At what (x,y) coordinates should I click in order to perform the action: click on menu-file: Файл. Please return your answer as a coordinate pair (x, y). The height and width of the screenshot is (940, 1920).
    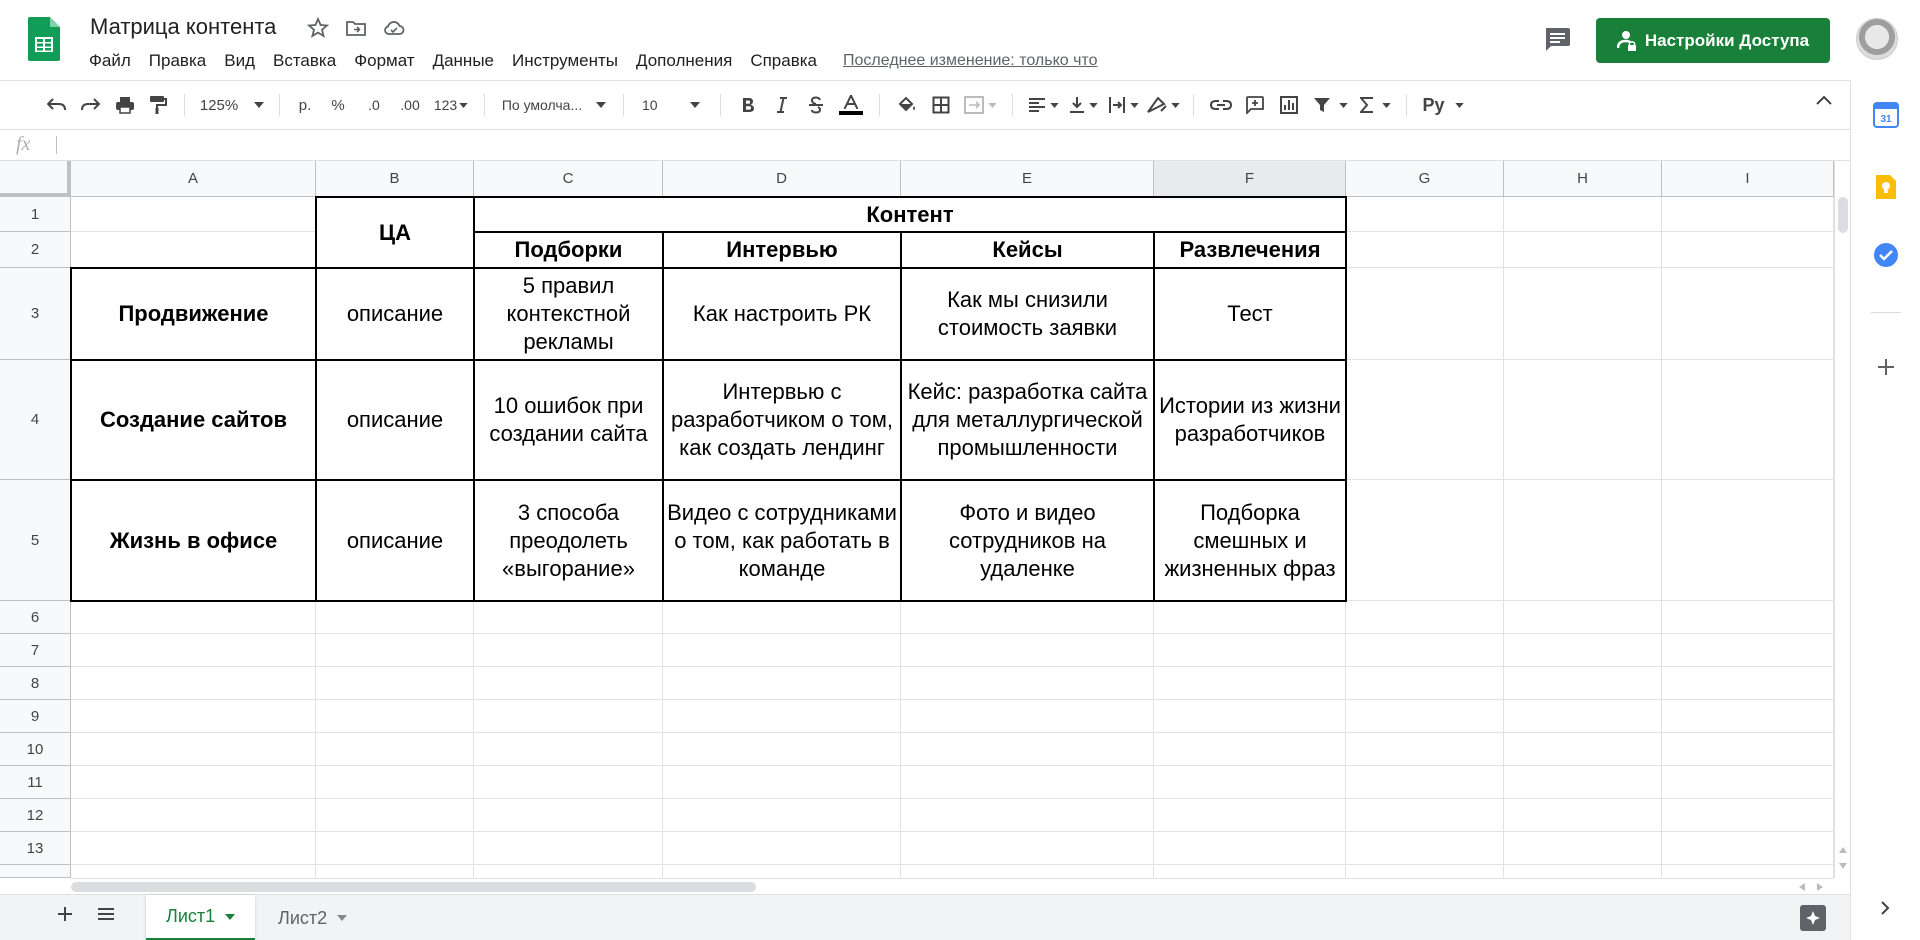
    Looking at the image, I should click on (110, 61).